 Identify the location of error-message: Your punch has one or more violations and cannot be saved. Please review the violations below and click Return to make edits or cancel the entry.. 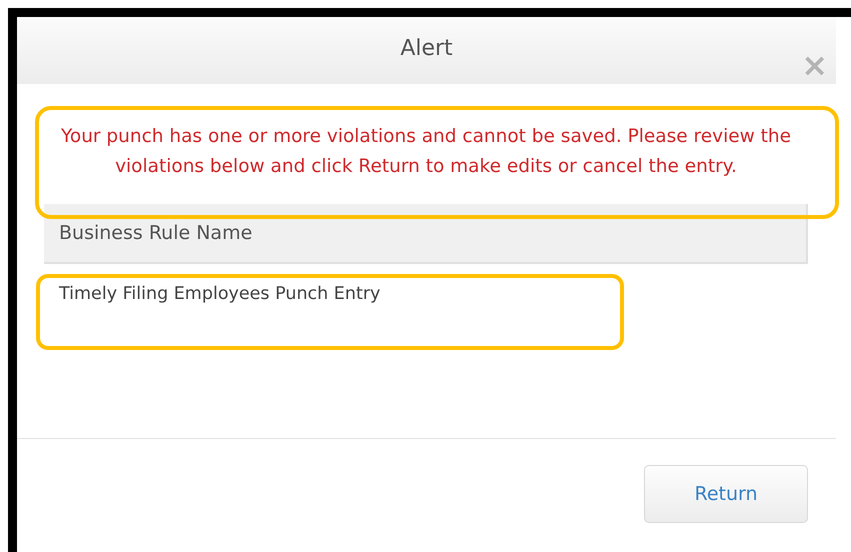
(426, 152).